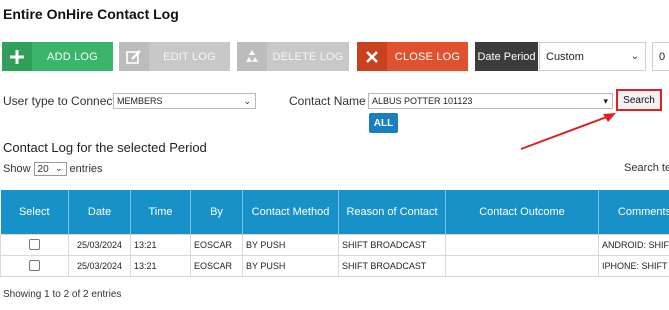 This screenshot has width=669, height=310. I want to click on date-input: 0, so click(660, 56).